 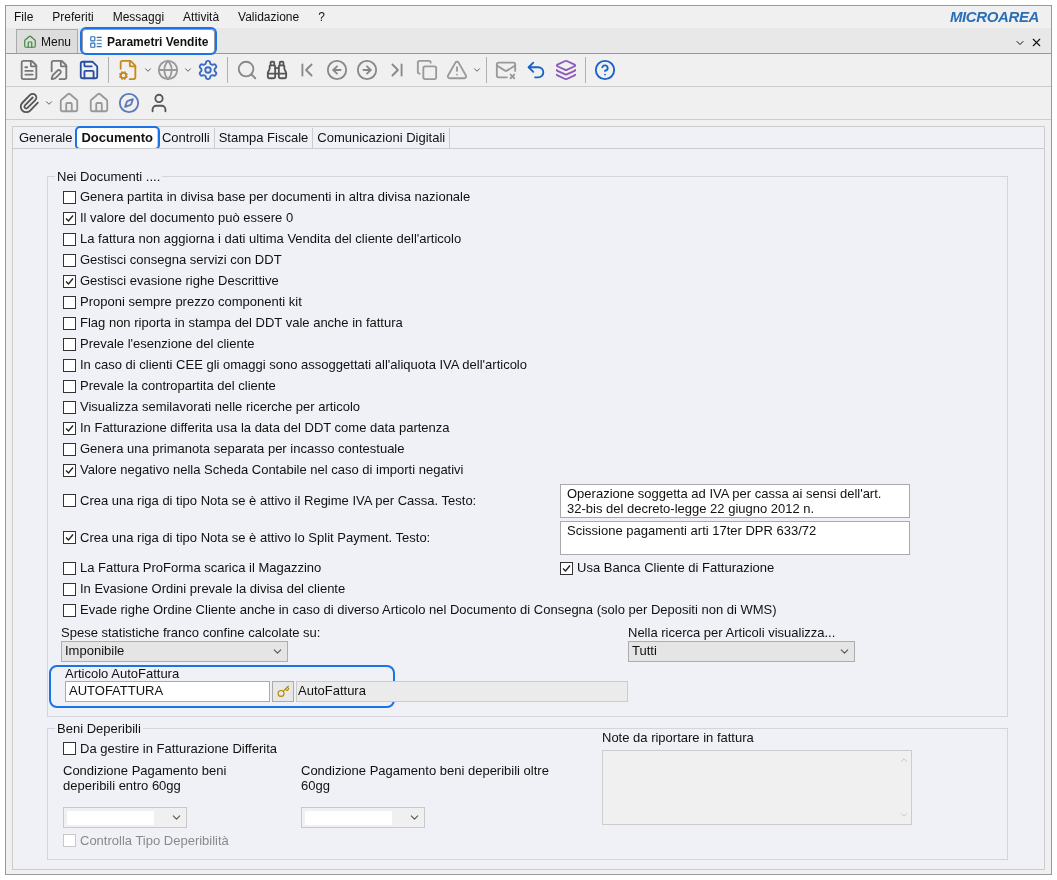 I want to click on checkbox-label: Genera partita in divisa base per documenti in altra divisa nazionale, so click(x=275, y=197).